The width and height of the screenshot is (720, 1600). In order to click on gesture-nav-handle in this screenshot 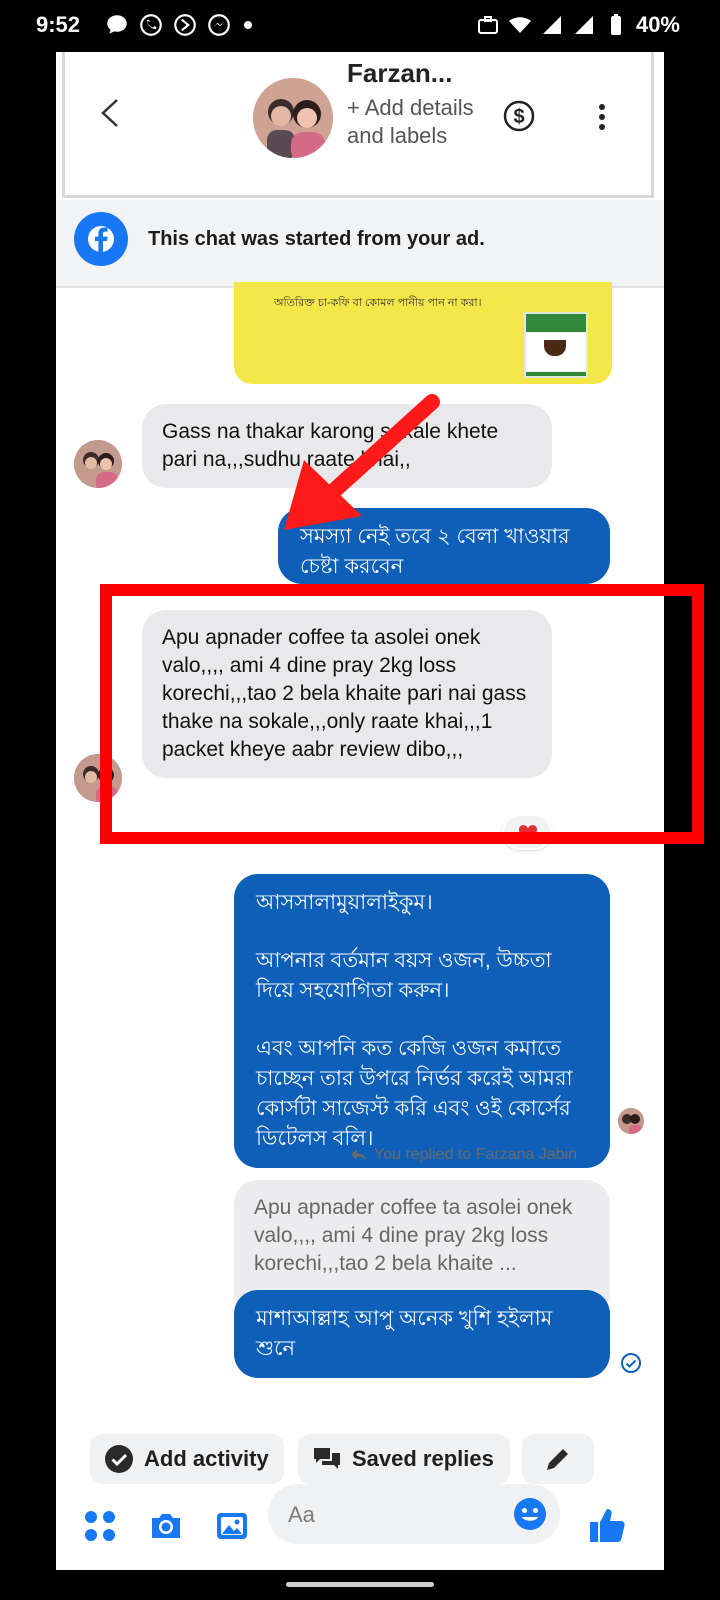, I will do `click(360, 1584)`.